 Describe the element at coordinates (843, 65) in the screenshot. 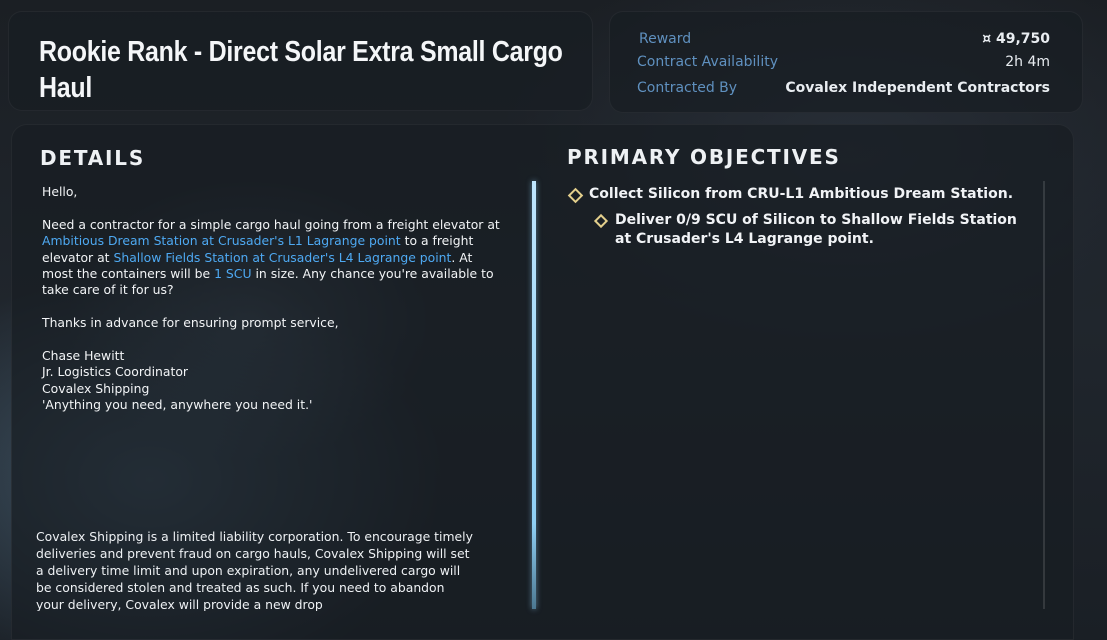

I see `availability-row: Contract Availability 2h 4m` at that location.